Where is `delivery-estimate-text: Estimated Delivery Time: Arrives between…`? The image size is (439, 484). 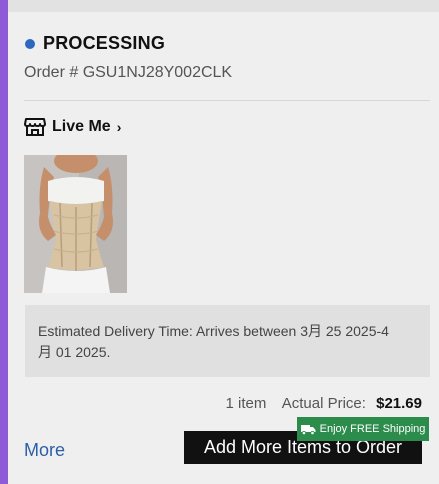 delivery-estimate-text: Estimated Delivery Time: Arrives between… is located at coordinates (213, 341).